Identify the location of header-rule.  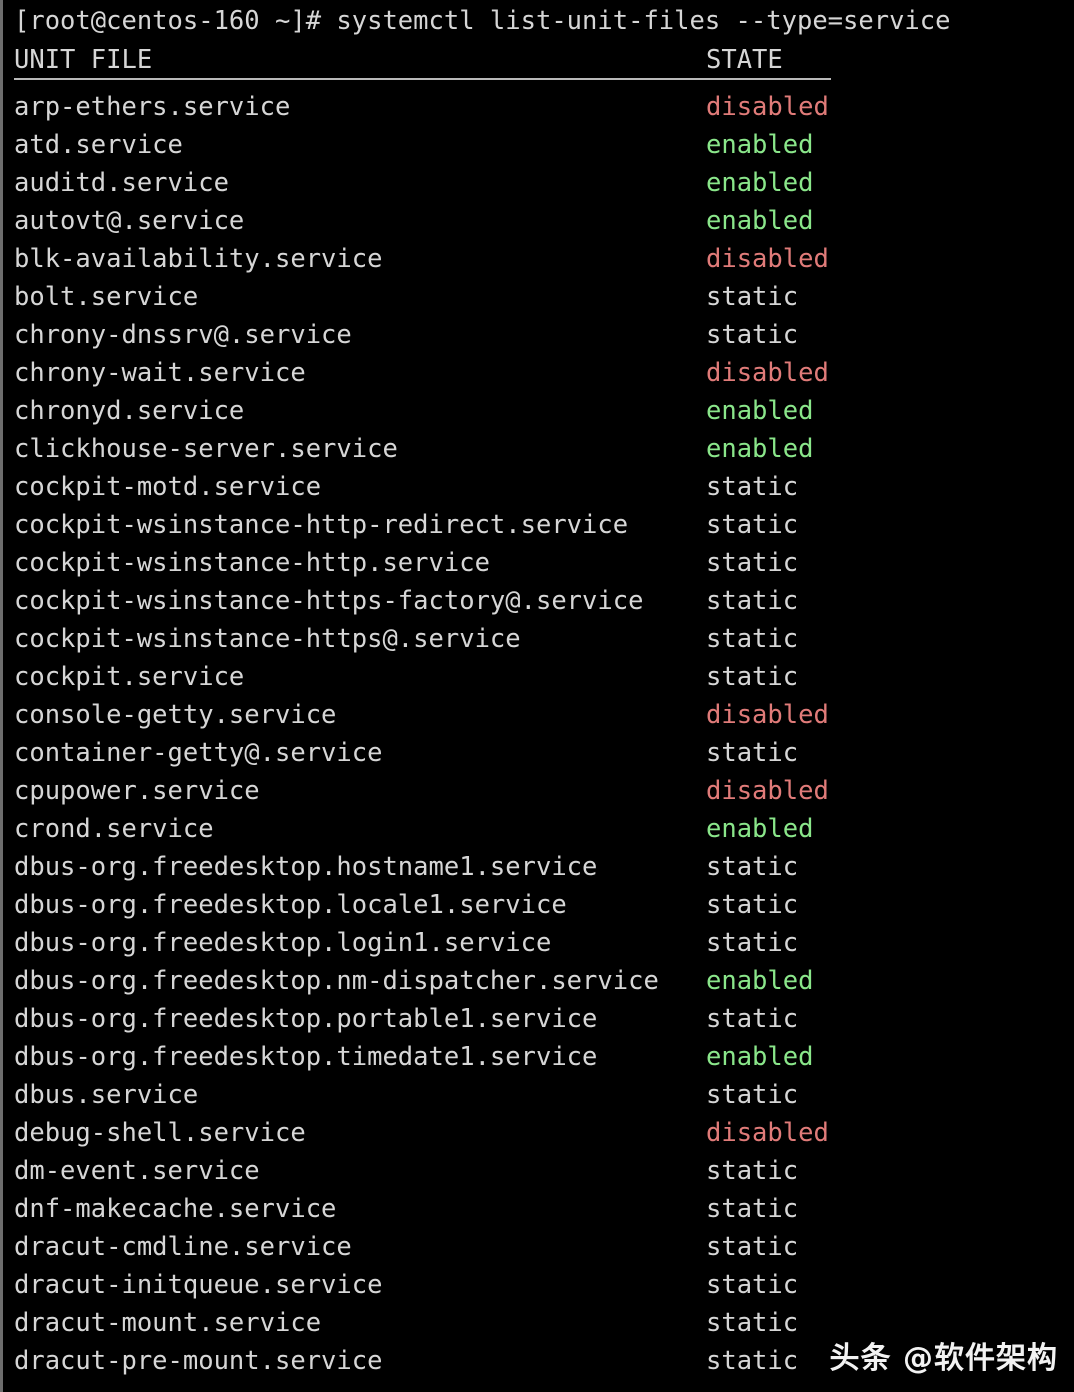
(422, 79).